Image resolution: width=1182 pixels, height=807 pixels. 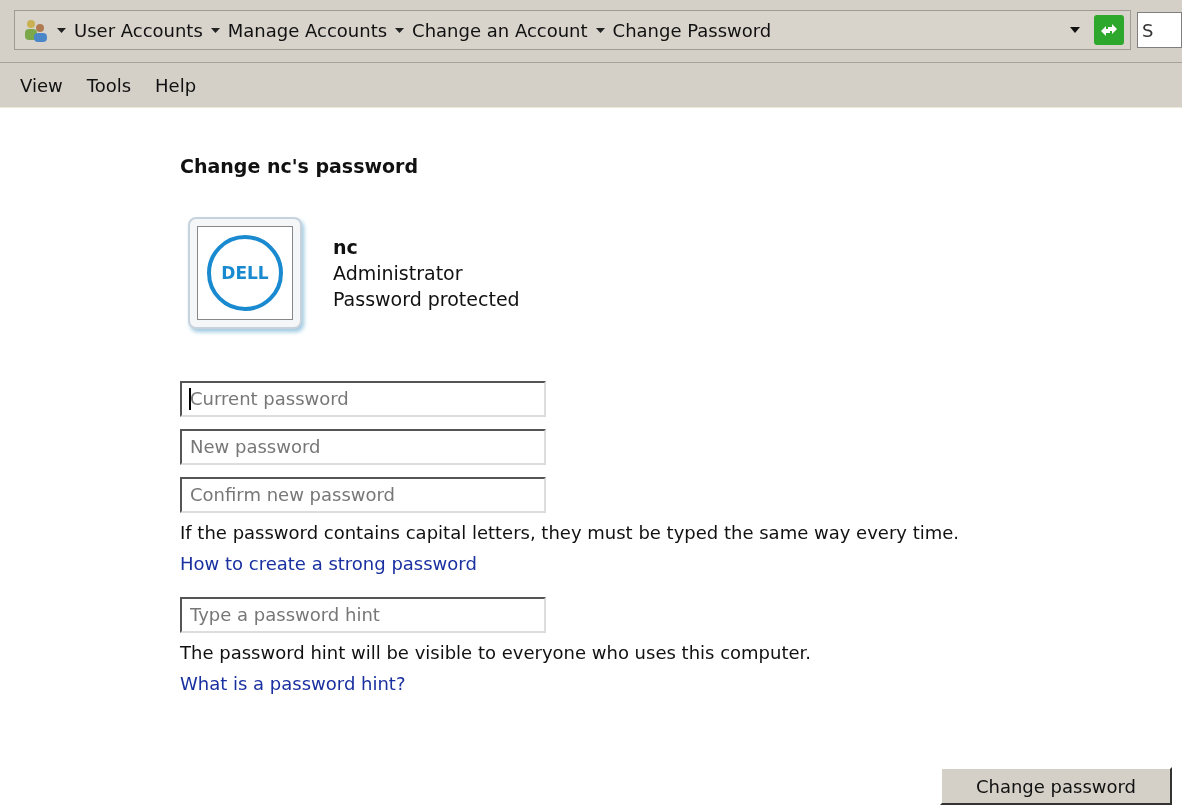 I want to click on dell-logo: DELL, so click(x=245, y=272).